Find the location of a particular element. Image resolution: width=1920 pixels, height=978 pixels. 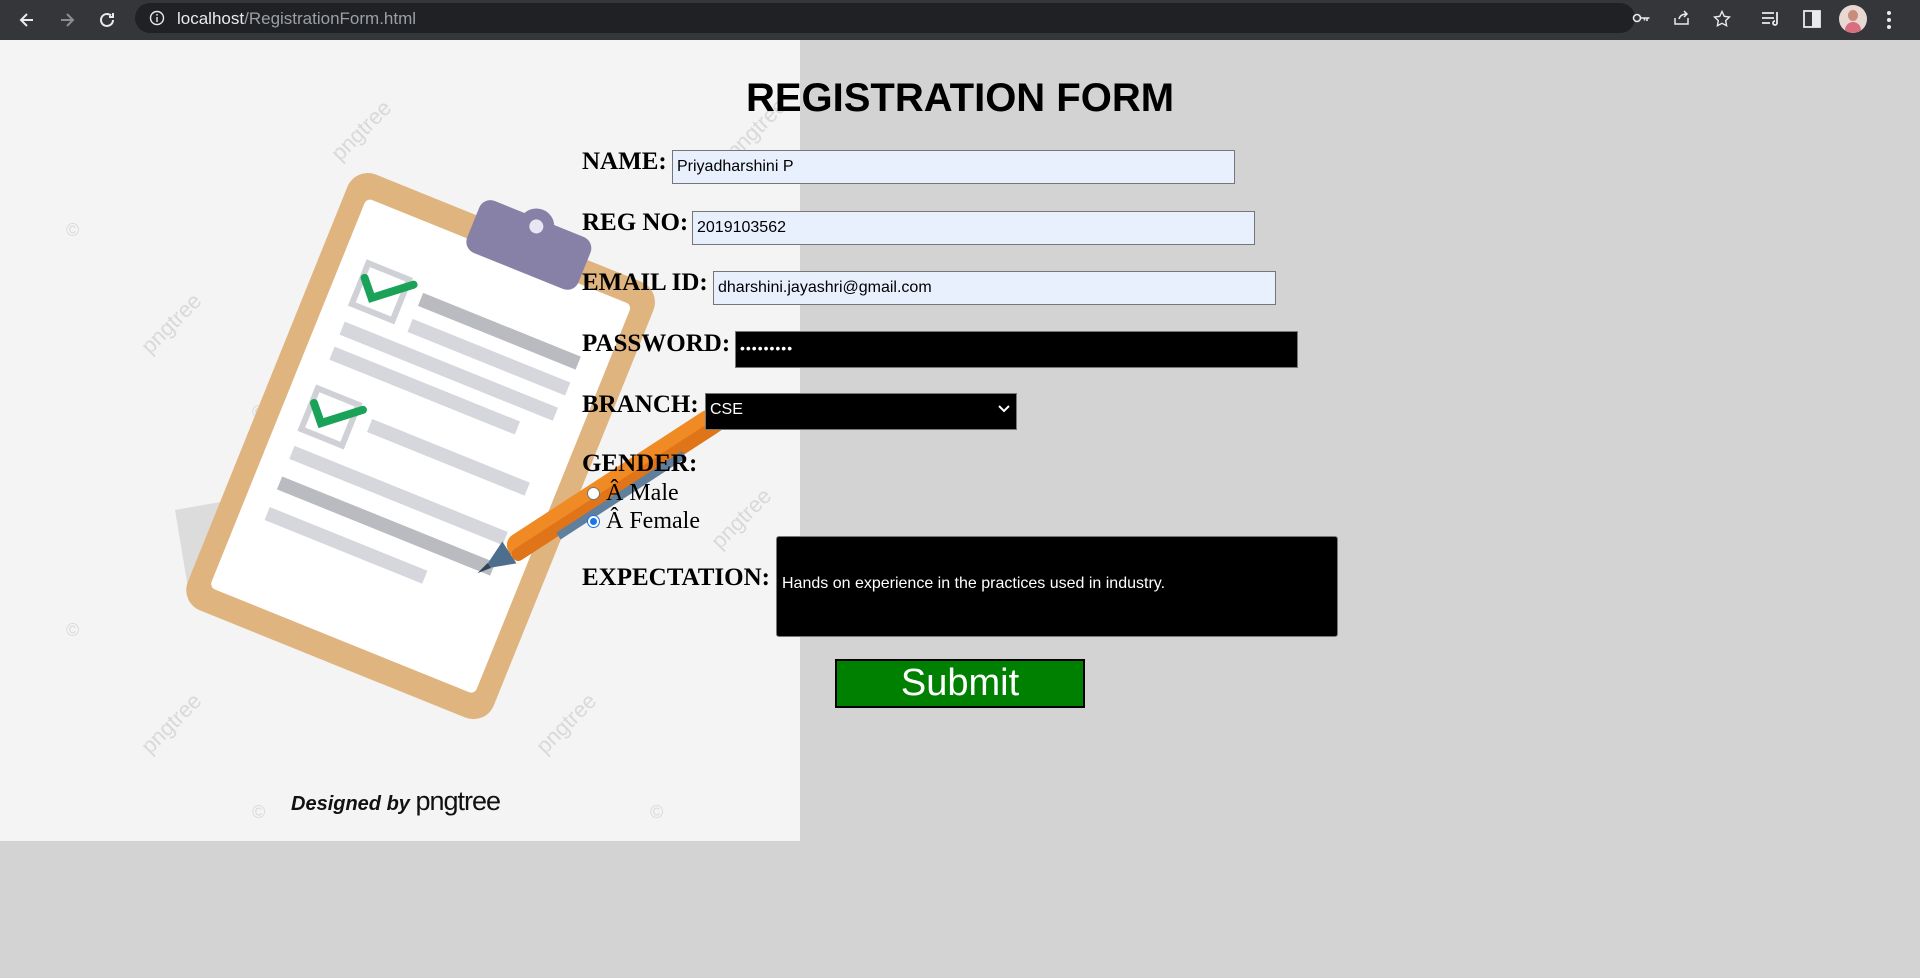

key-icon is located at coordinates (1642, 18).